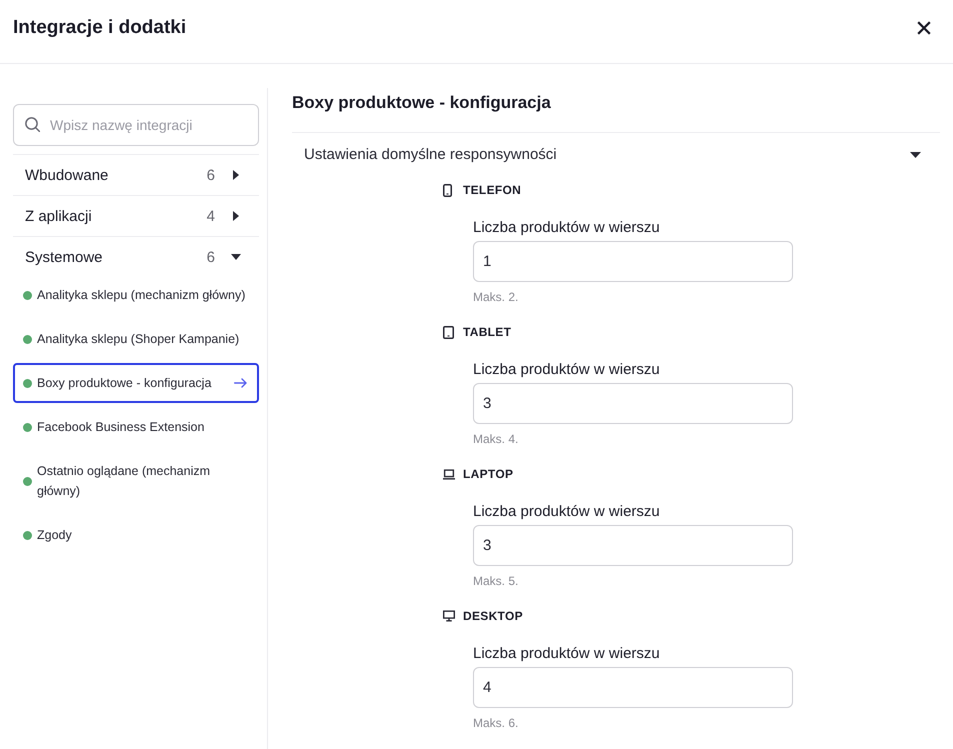 This screenshot has height=749, width=953. Describe the element at coordinates (136, 256) in the screenshot. I see `category-item: Systemowe 6` at that location.